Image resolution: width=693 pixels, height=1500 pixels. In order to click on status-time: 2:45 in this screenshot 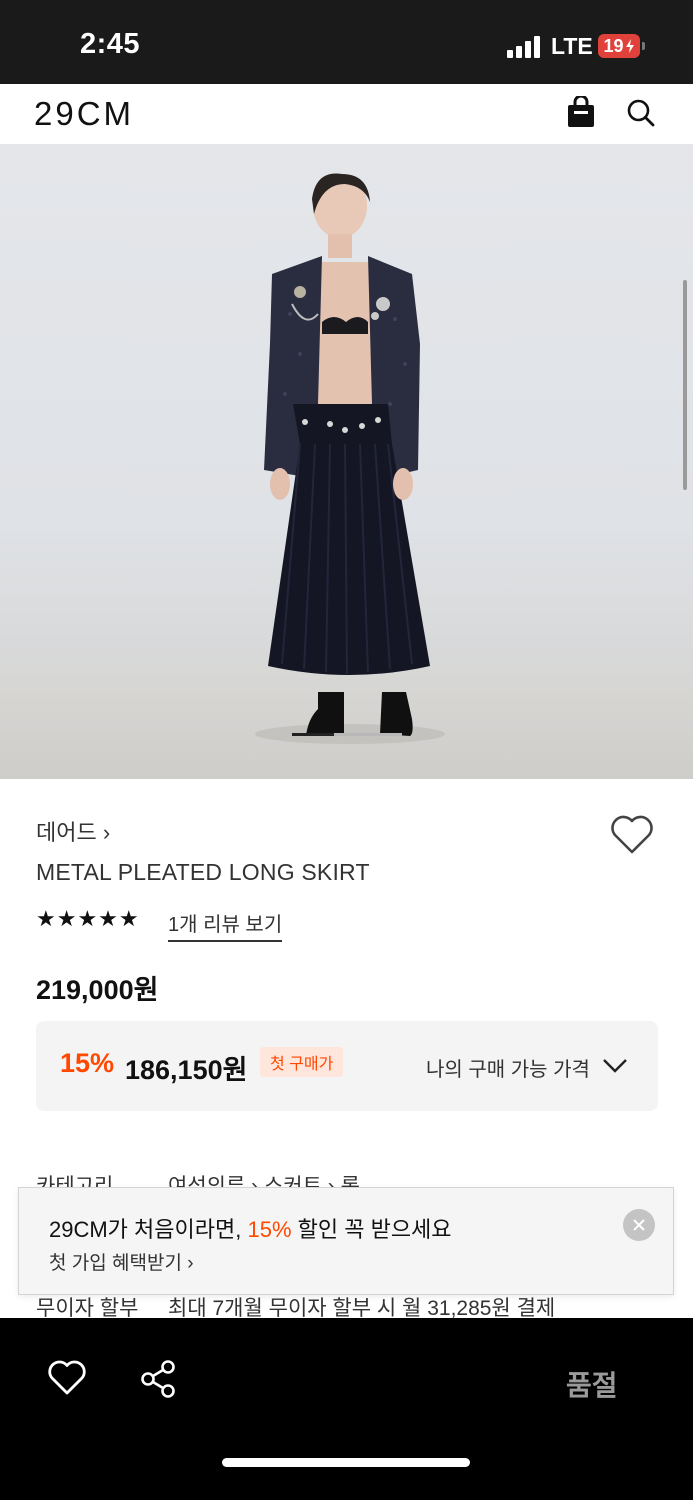, I will do `click(110, 44)`.